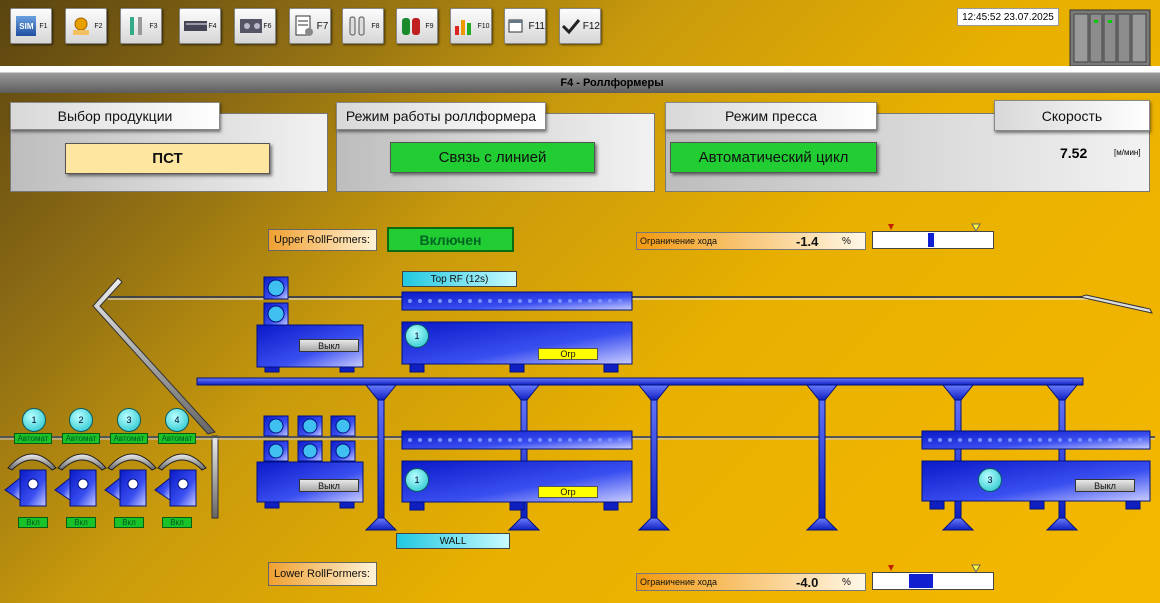 The height and width of the screenshot is (603, 1160). I want to click on upper-limit-tag: Огр, so click(568, 354).